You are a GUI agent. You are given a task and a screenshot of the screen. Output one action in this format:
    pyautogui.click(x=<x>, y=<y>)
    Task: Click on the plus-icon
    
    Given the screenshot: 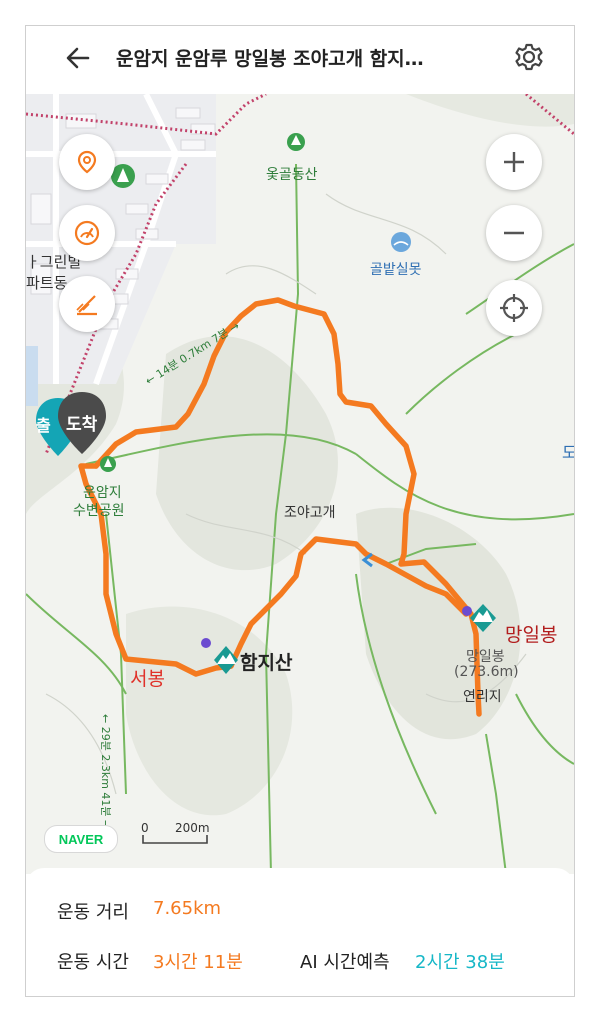 What is the action you would take?
    pyautogui.click(x=514, y=162)
    